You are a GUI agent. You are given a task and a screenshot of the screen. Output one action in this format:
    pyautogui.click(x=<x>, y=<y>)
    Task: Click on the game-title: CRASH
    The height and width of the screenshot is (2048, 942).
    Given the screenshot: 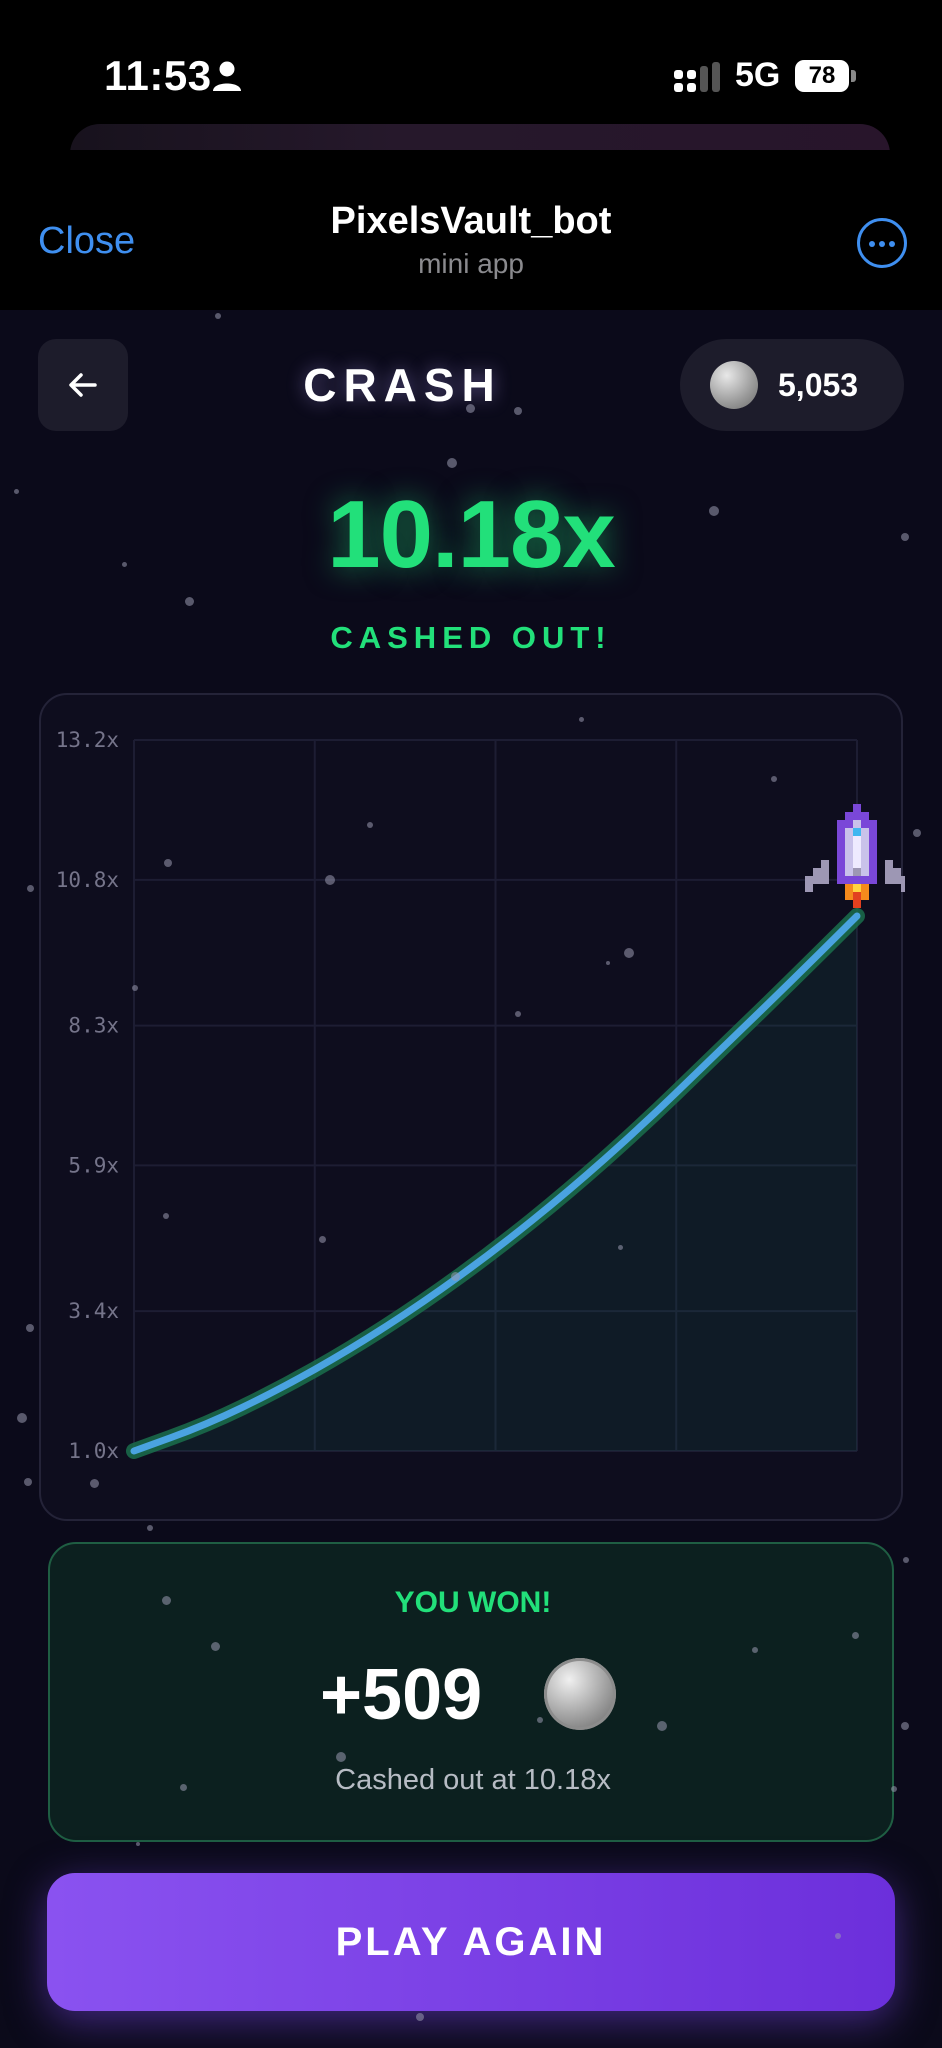 What is the action you would take?
    pyautogui.click(x=402, y=385)
    